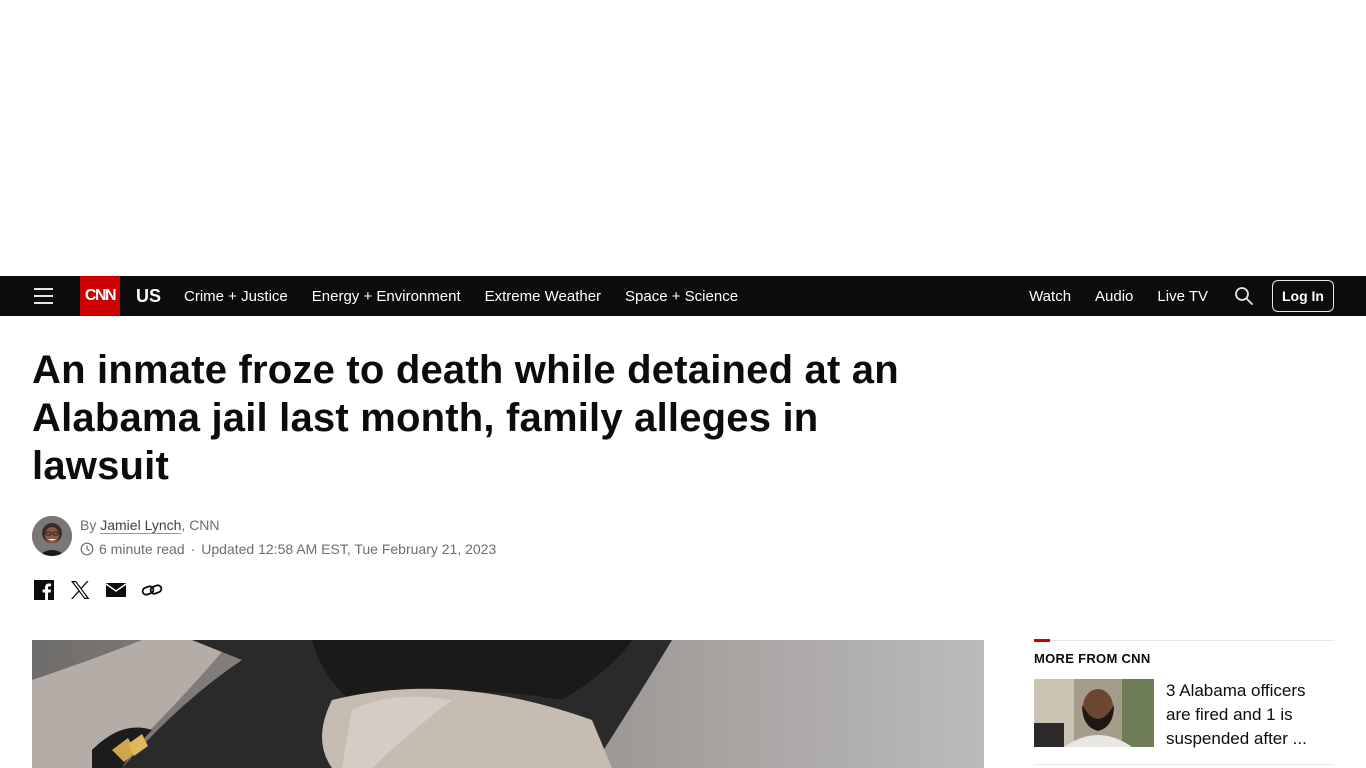 Image resolution: width=1366 pixels, height=768 pixels. I want to click on share-bar, so click(104, 590).